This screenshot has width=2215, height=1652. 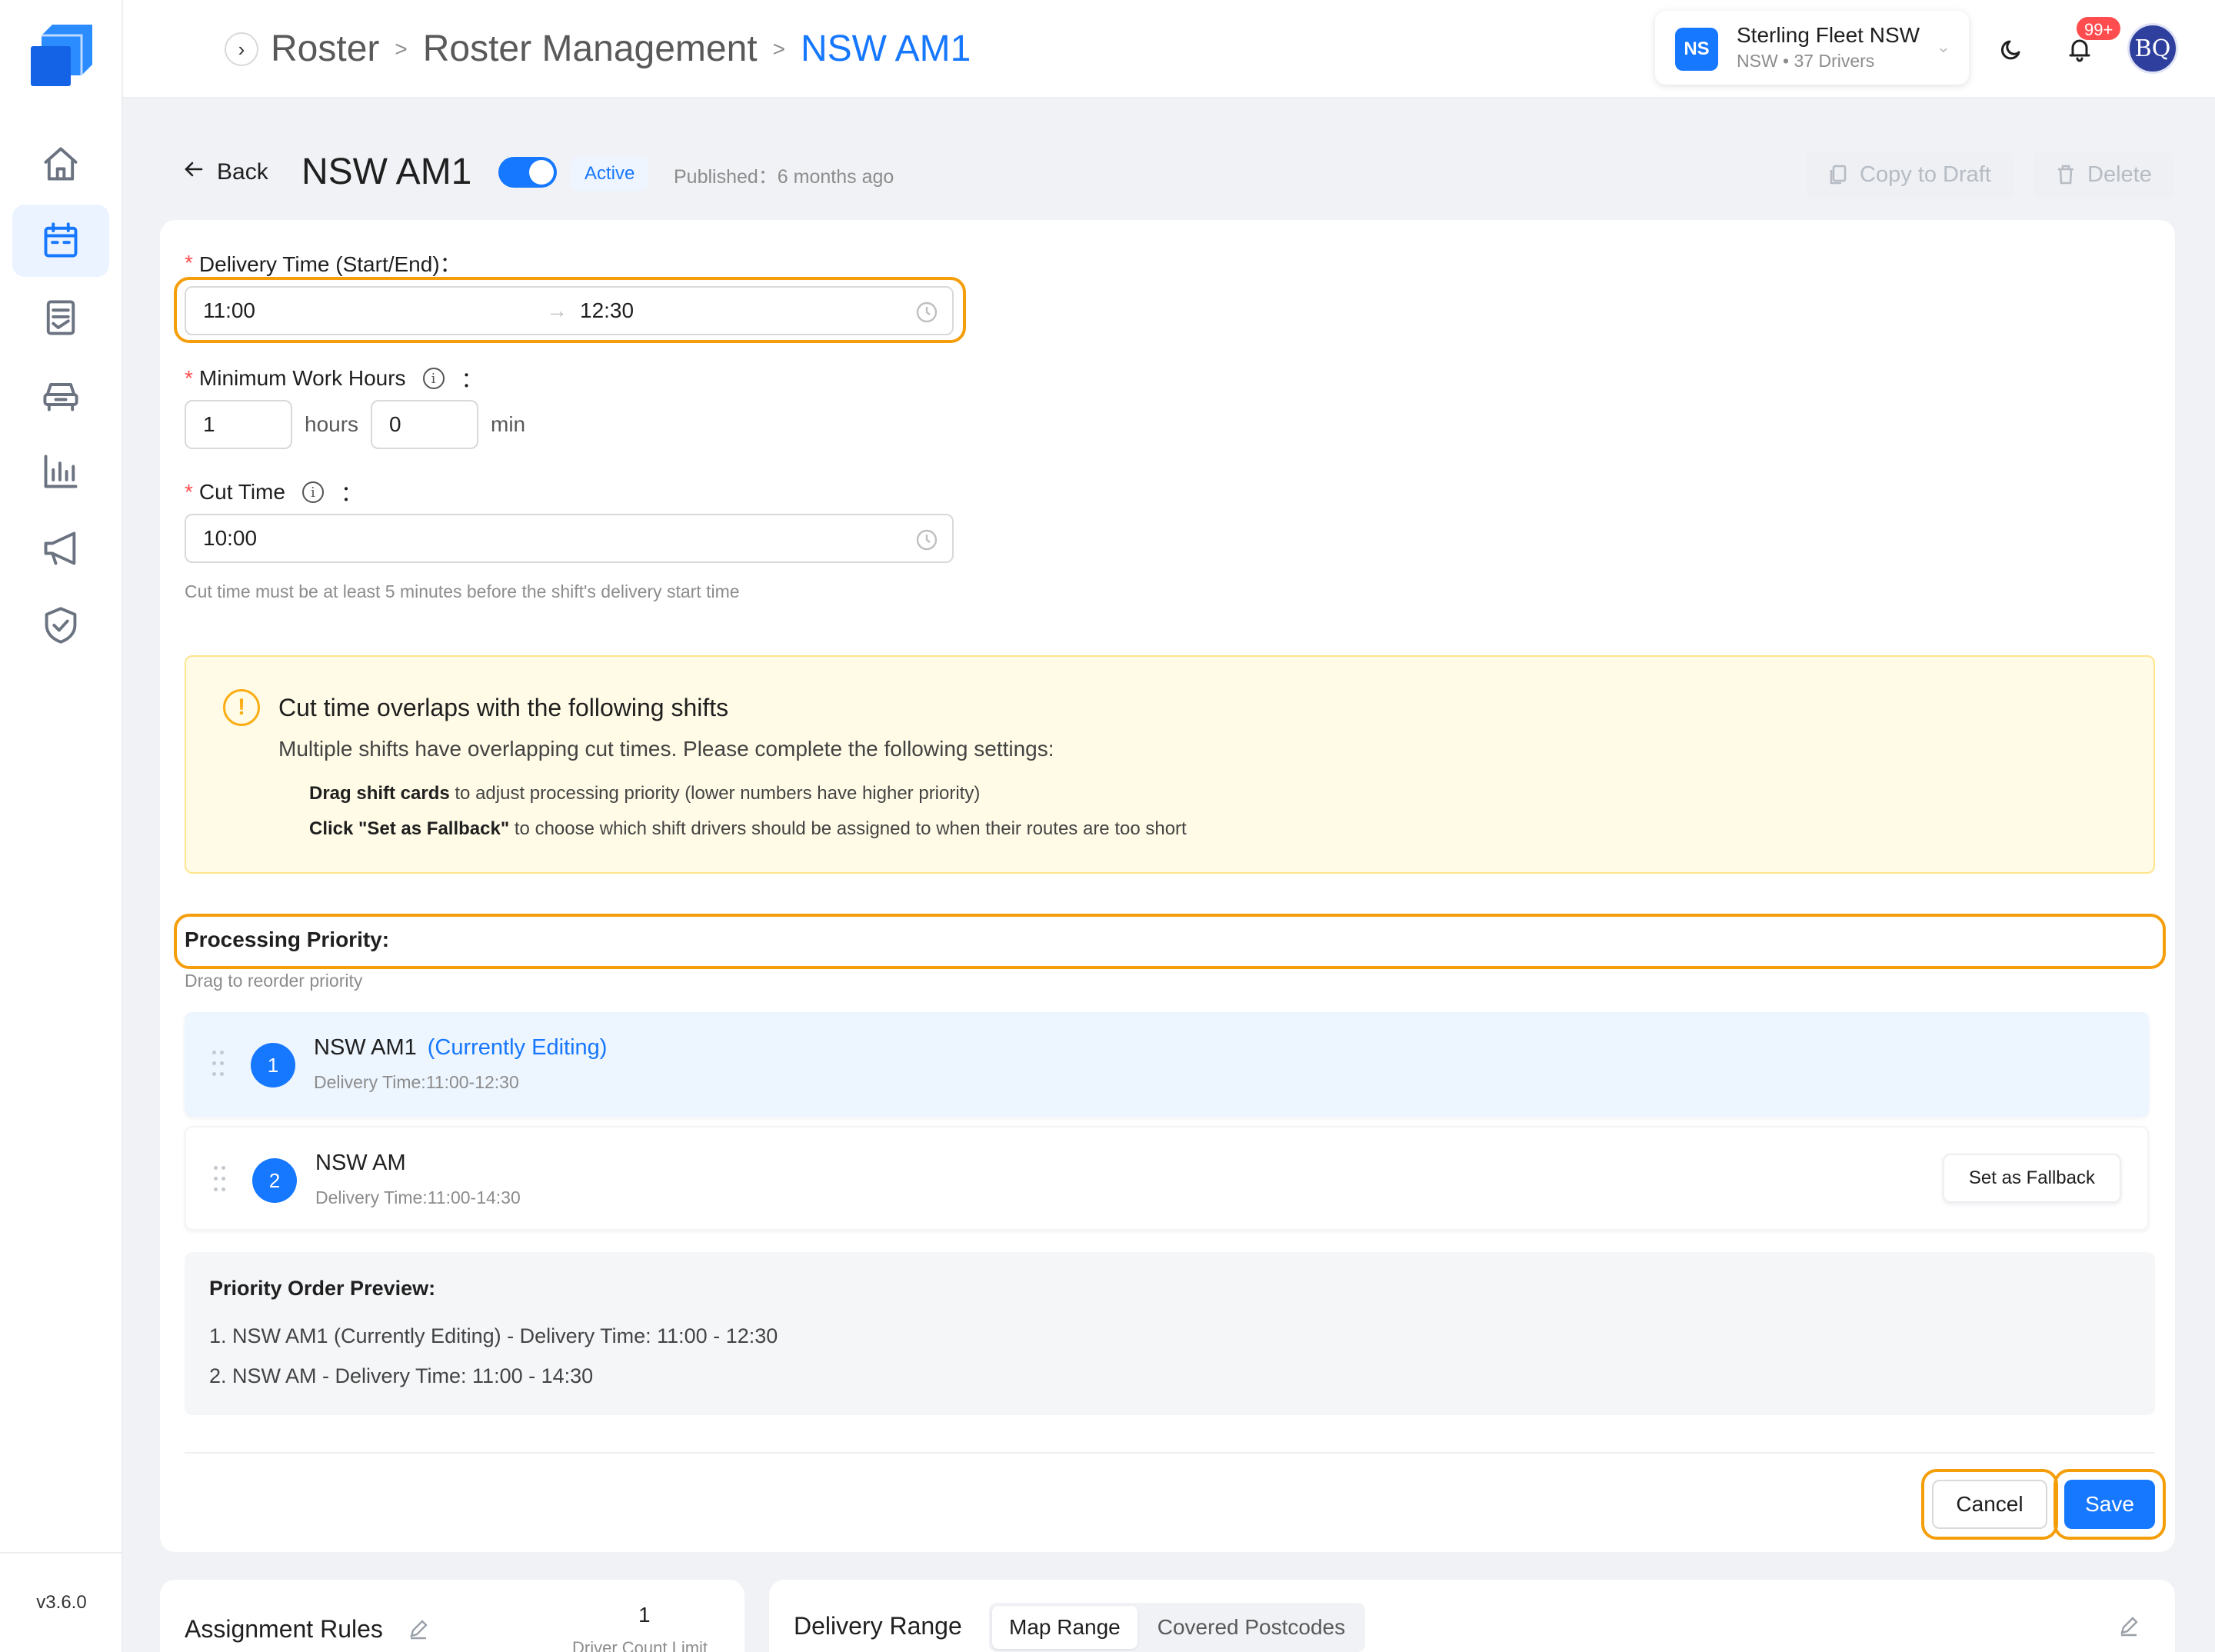 I want to click on nav-security, so click(x=60, y=625).